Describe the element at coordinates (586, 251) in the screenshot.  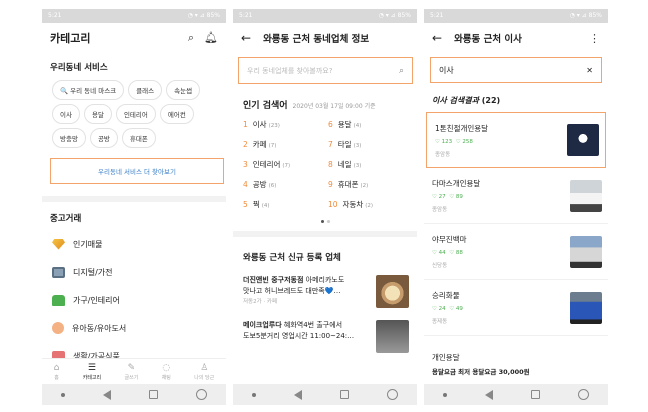
I see `truck-photo` at that location.